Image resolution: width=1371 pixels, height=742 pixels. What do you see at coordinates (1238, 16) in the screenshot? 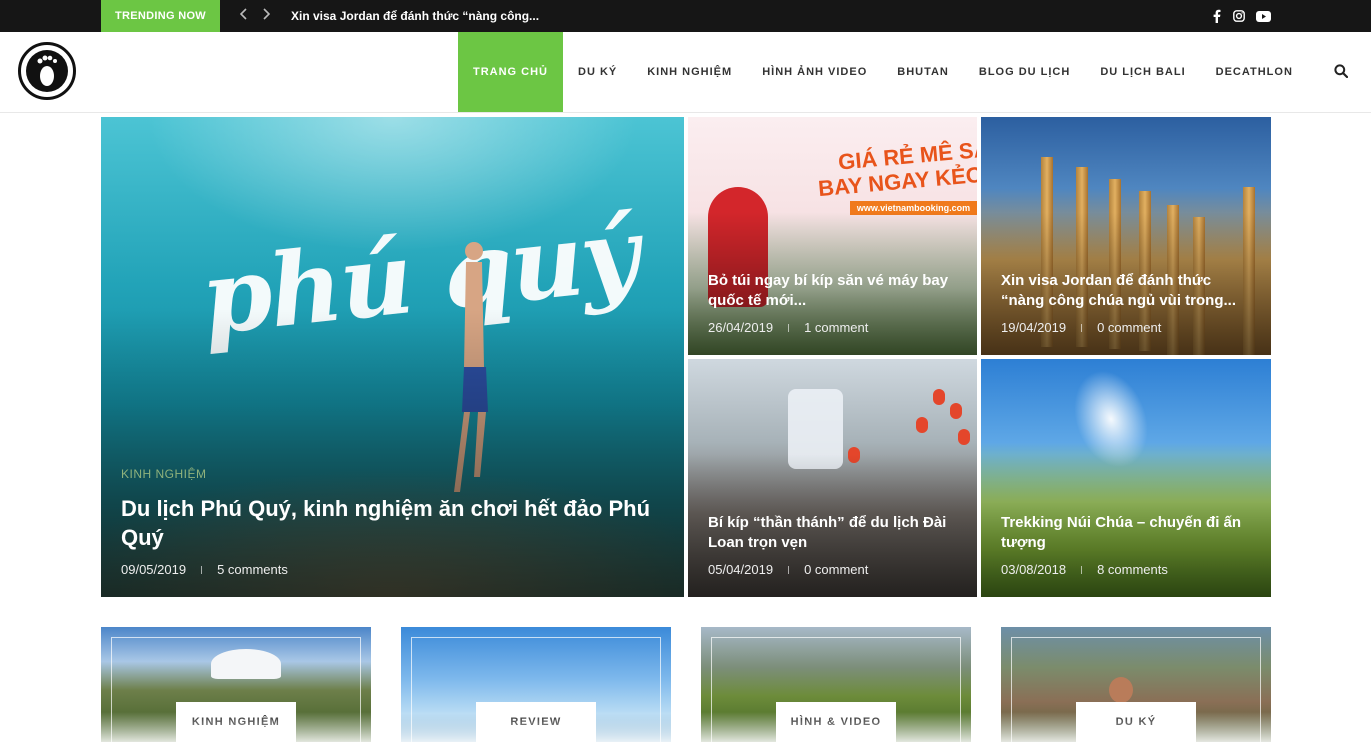
I see `instagram-icon` at bounding box center [1238, 16].